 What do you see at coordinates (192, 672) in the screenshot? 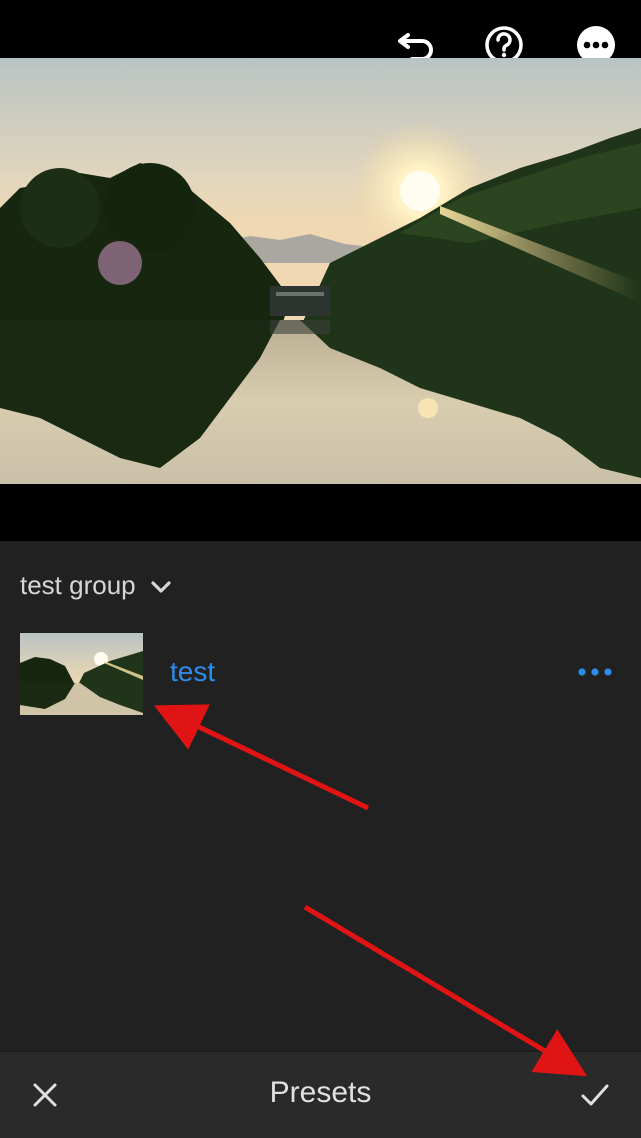
I see `preset-name: test` at bounding box center [192, 672].